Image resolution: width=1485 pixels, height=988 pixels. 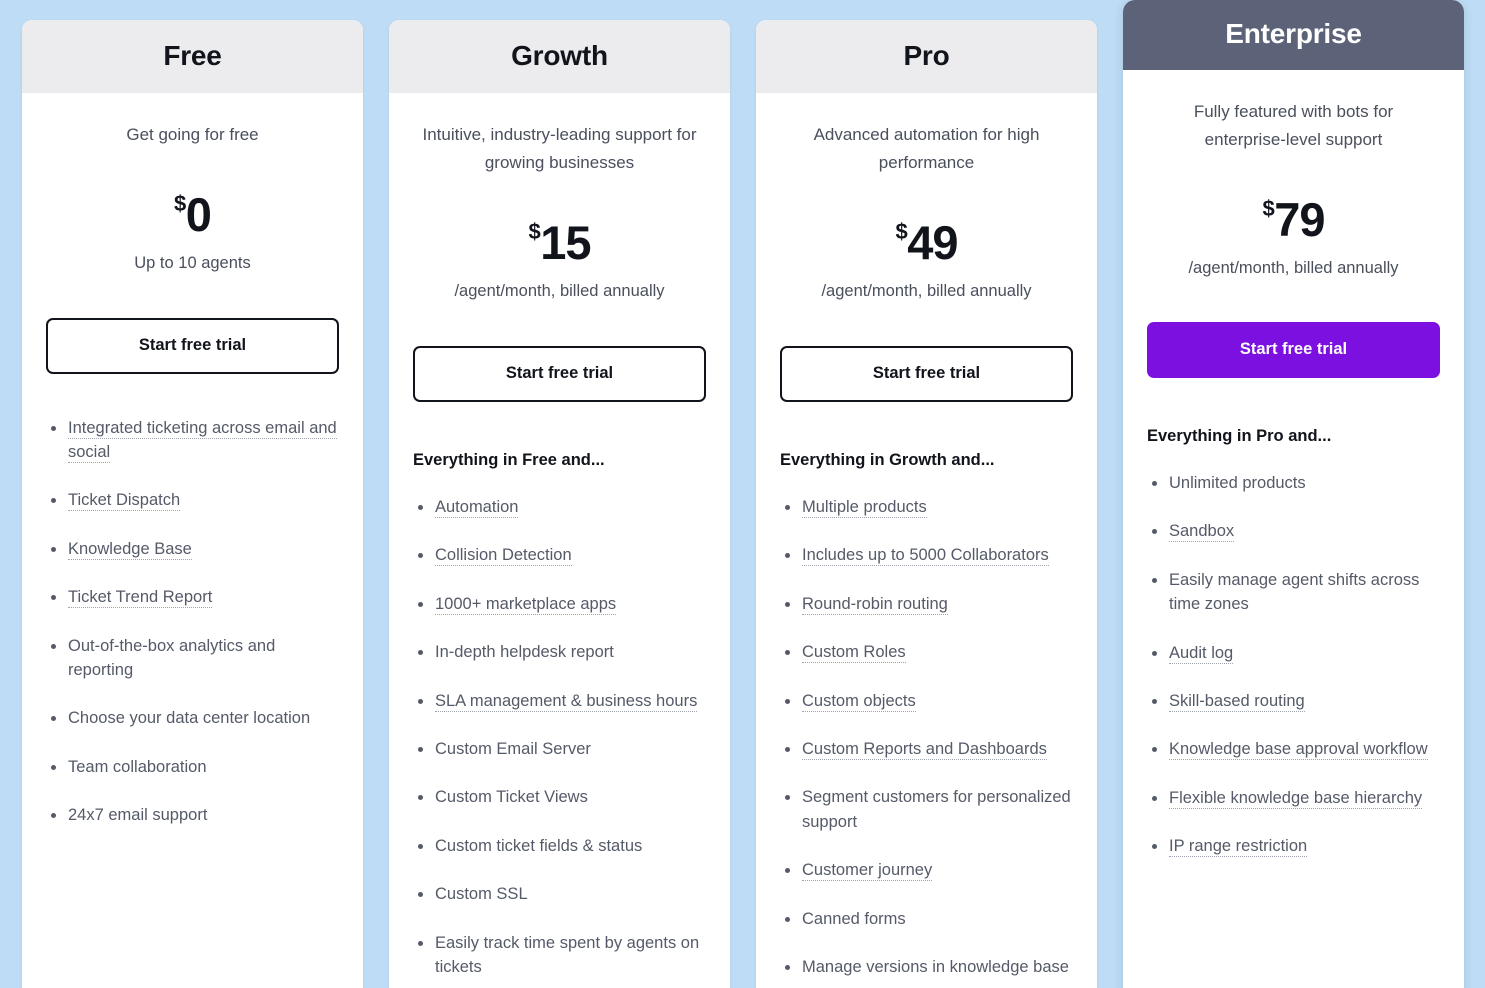 I want to click on feature-item: Ticket Trend Report, so click(x=192, y=597).